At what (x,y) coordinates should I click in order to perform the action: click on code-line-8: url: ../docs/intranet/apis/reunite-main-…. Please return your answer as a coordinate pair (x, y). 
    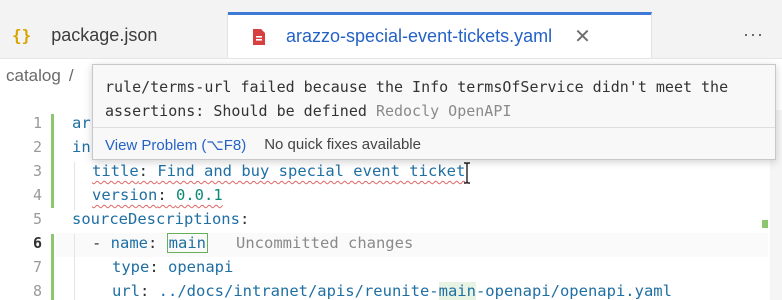
    Looking at the image, I should click on (392, 291).